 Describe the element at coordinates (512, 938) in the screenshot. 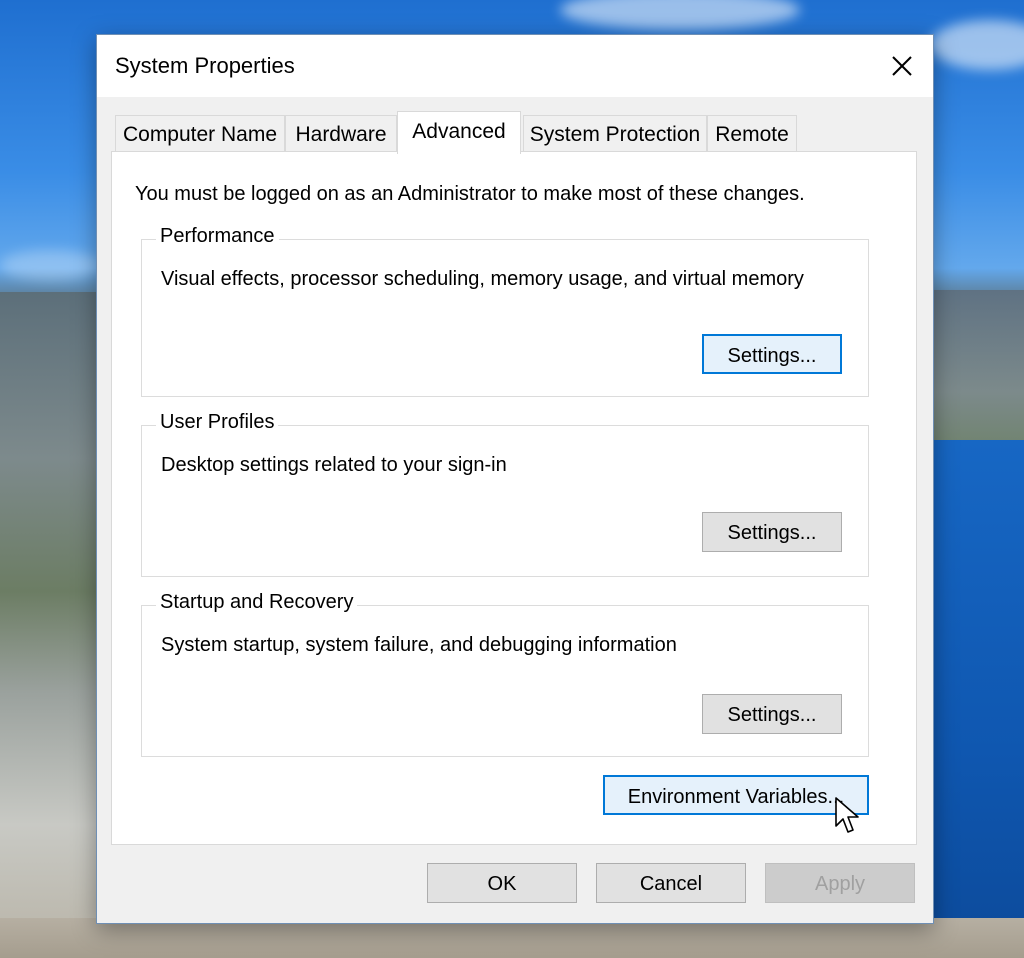

I see `wallpaper-ground` at that location.